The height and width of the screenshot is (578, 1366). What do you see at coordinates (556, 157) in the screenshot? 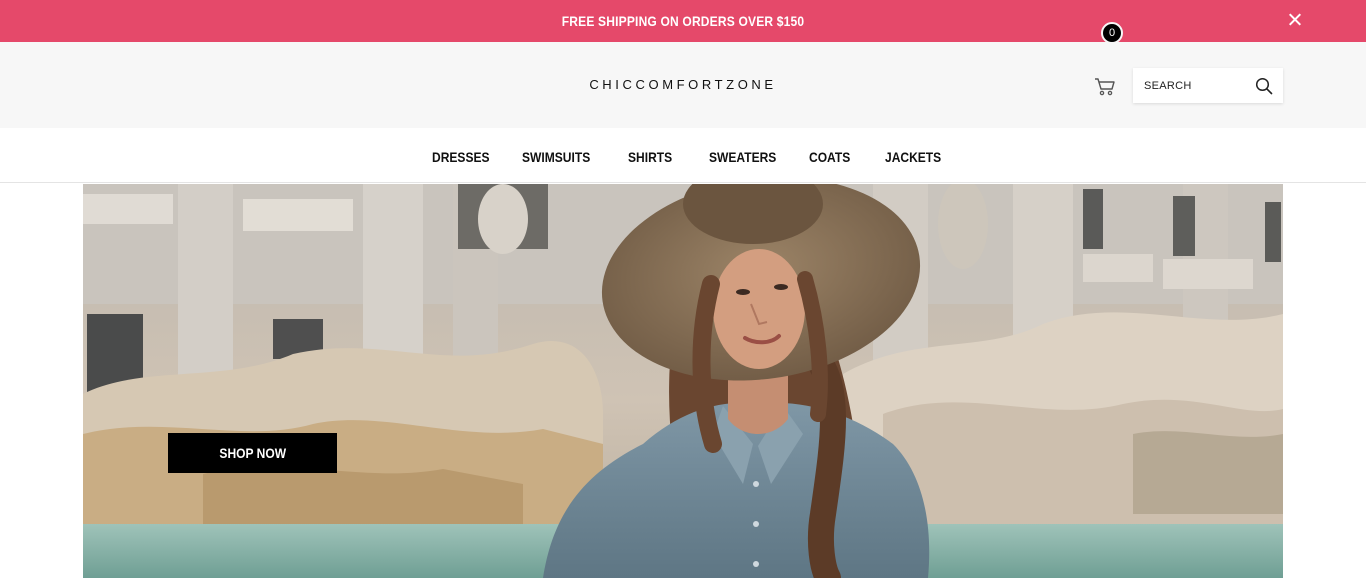
I see `nav-item-swimsuits: SWIMSUITS` at bounding box center [556, 157].